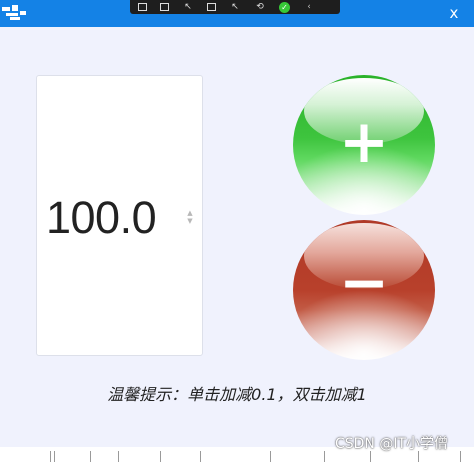 This screenshot has height=462, width=474. I want to click on decrement-button: −, so click(364, 290).